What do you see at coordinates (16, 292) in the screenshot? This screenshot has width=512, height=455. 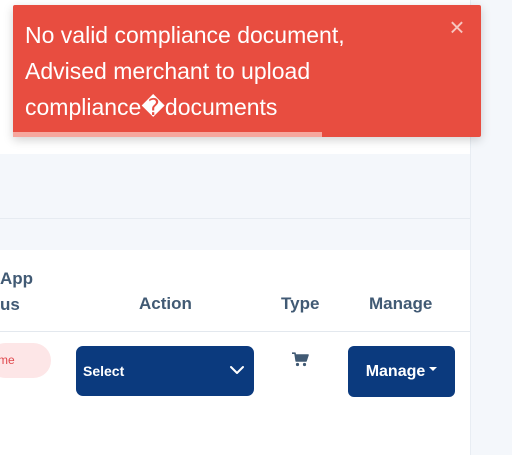 I see `column-header-app-status: App us` at bounding box center [16, 292].